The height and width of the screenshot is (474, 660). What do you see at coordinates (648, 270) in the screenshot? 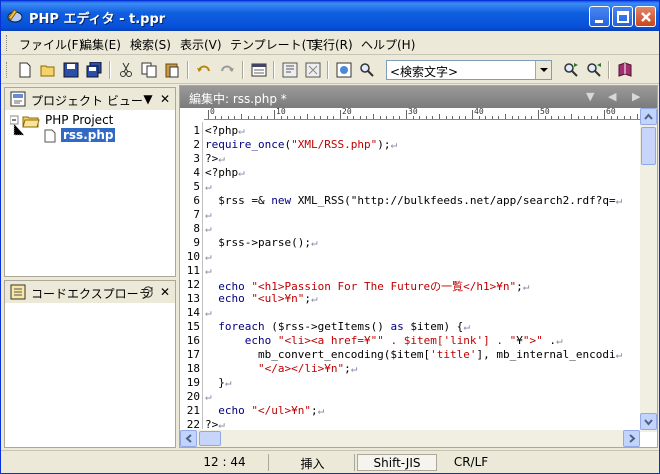
I see `vertical-scrollbar` at bounding box center [648, 270].